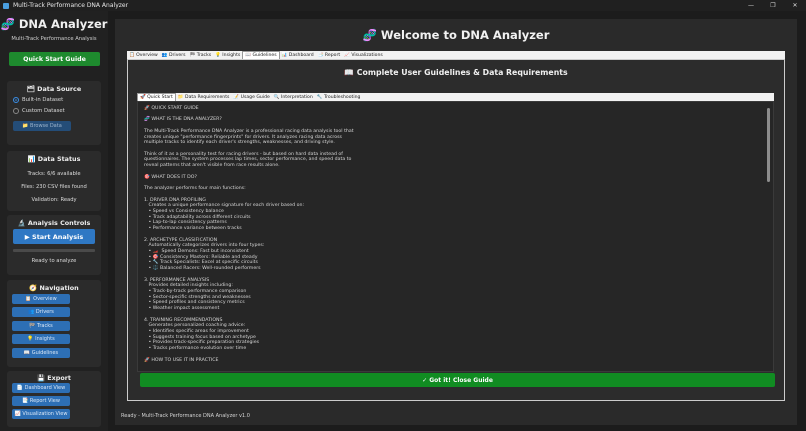  Describe the element at coordinates (41, 299) in the screenshot. I see `nav-overview-button: 📋 Overview` at that location.